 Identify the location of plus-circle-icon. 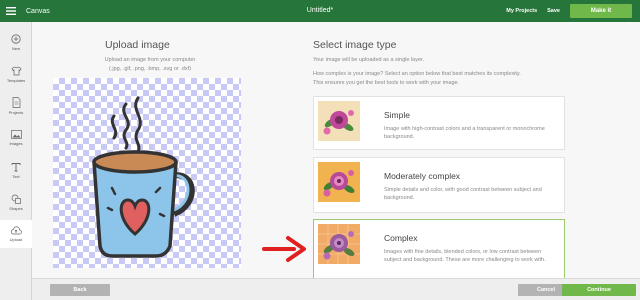
(16, 38).